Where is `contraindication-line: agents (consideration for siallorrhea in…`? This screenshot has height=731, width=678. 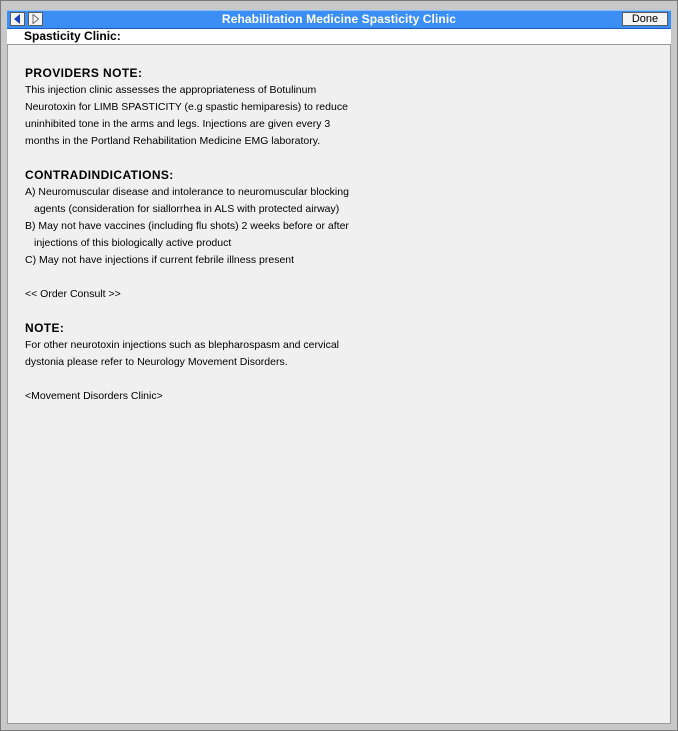 contraindication-line: agents (consideration for siallorrhea in… is located at coordinates (187, 209).